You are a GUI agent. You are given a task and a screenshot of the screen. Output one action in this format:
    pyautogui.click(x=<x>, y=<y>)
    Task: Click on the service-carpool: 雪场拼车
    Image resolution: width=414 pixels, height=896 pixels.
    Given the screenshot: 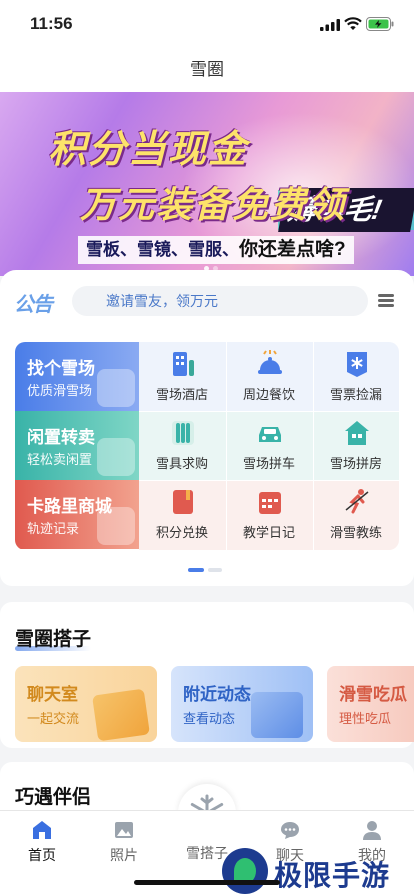 What is the action you would take?
    pyautogui.click(x=269, y=445)
    